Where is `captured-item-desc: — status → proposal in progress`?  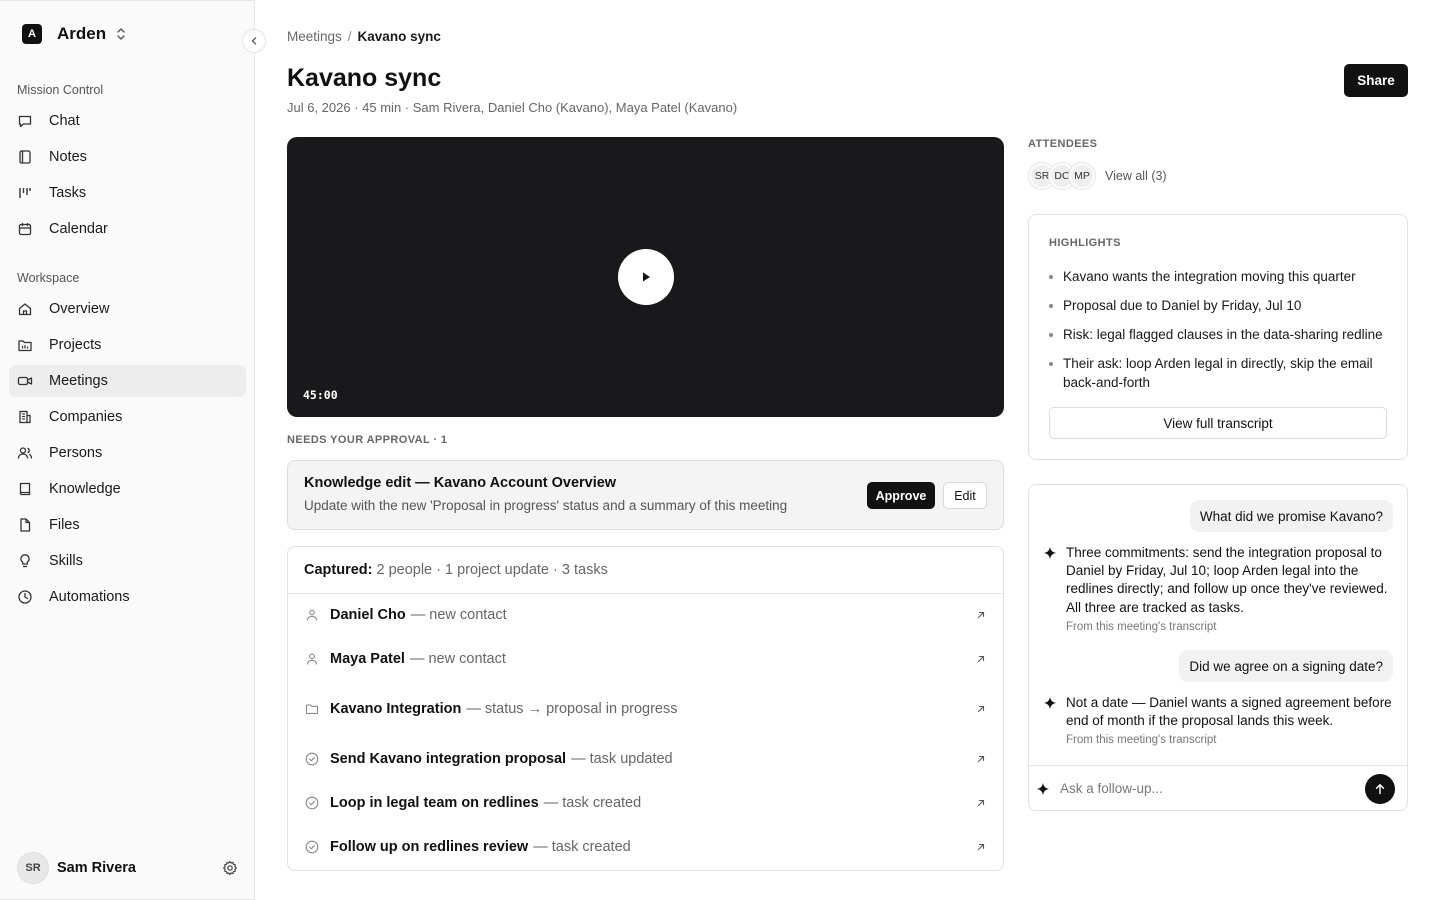 captured-item-desc: — status → proposal in progress is located at coordinates (572, 709).